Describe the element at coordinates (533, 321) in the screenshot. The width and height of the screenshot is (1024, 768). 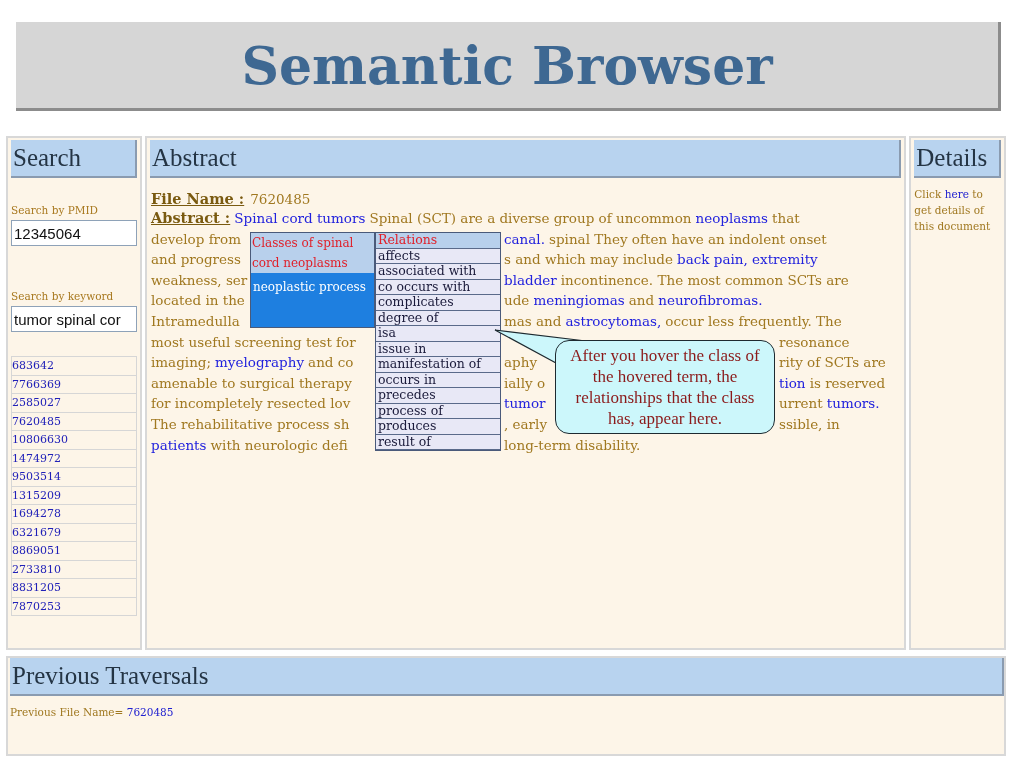
I see `abstract-text: mas and` at that location.